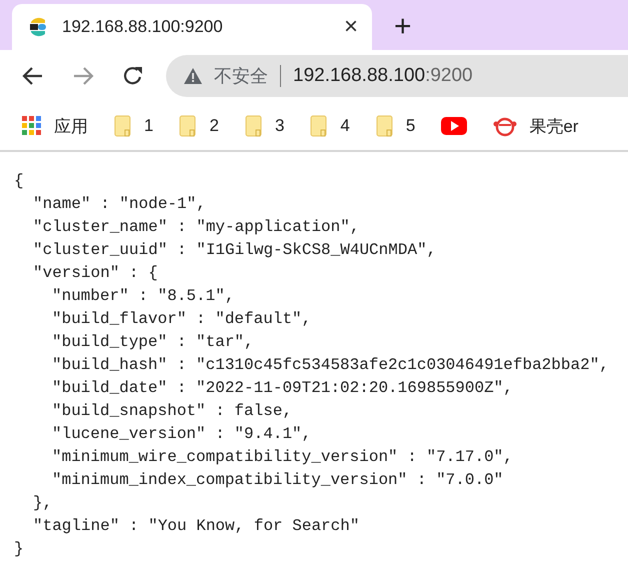 This screenshot has width=628, height=576. I want to click on new-tab-button: +, so click(403, 27).